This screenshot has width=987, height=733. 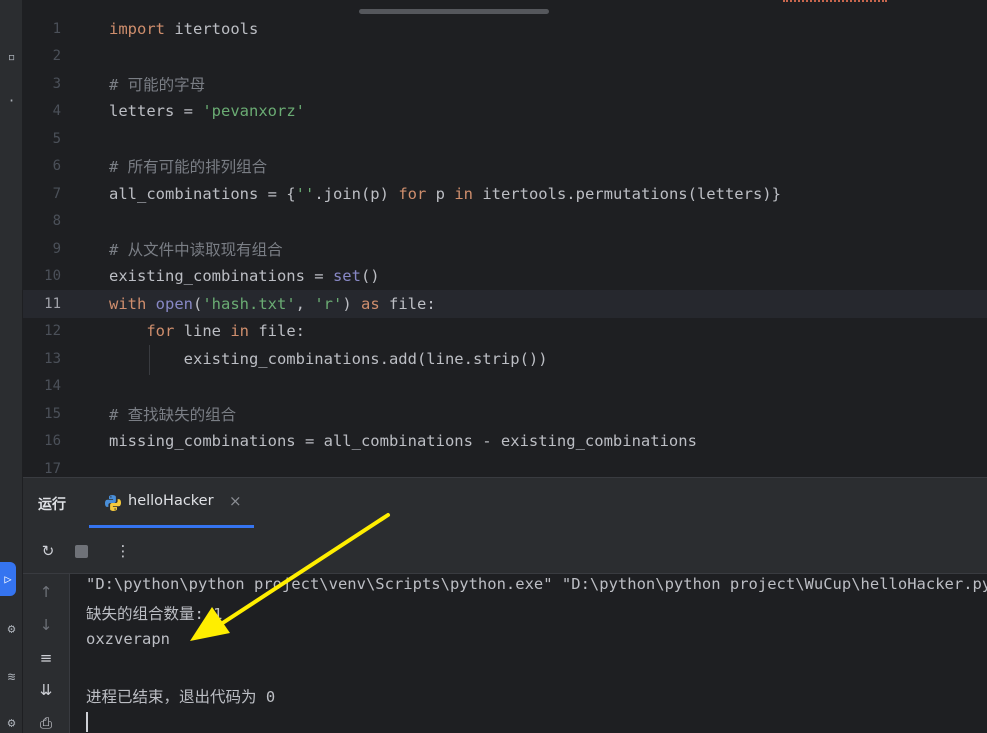 What do you see at coordinates (56, 83) in the screenshot?
I see `line-number: 3` at bounding box center [56, 83].